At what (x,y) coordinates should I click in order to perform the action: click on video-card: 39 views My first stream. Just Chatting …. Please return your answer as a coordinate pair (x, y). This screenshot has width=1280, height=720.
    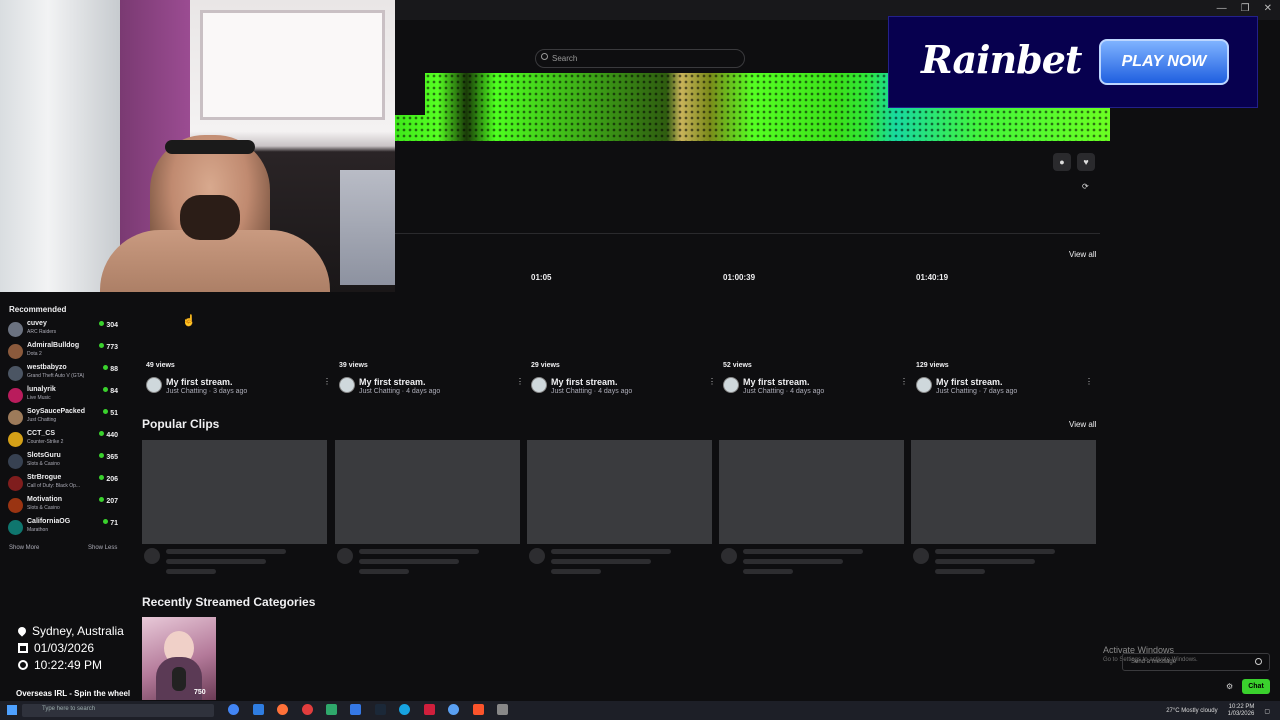
    Looking at the image, I should click on (431, 378).